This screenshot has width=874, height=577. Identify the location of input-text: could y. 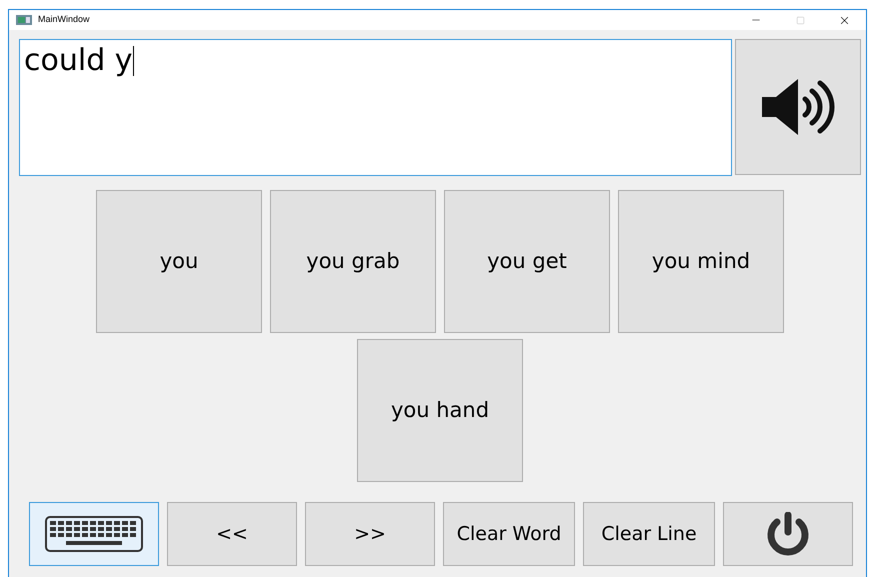
(78, 61).